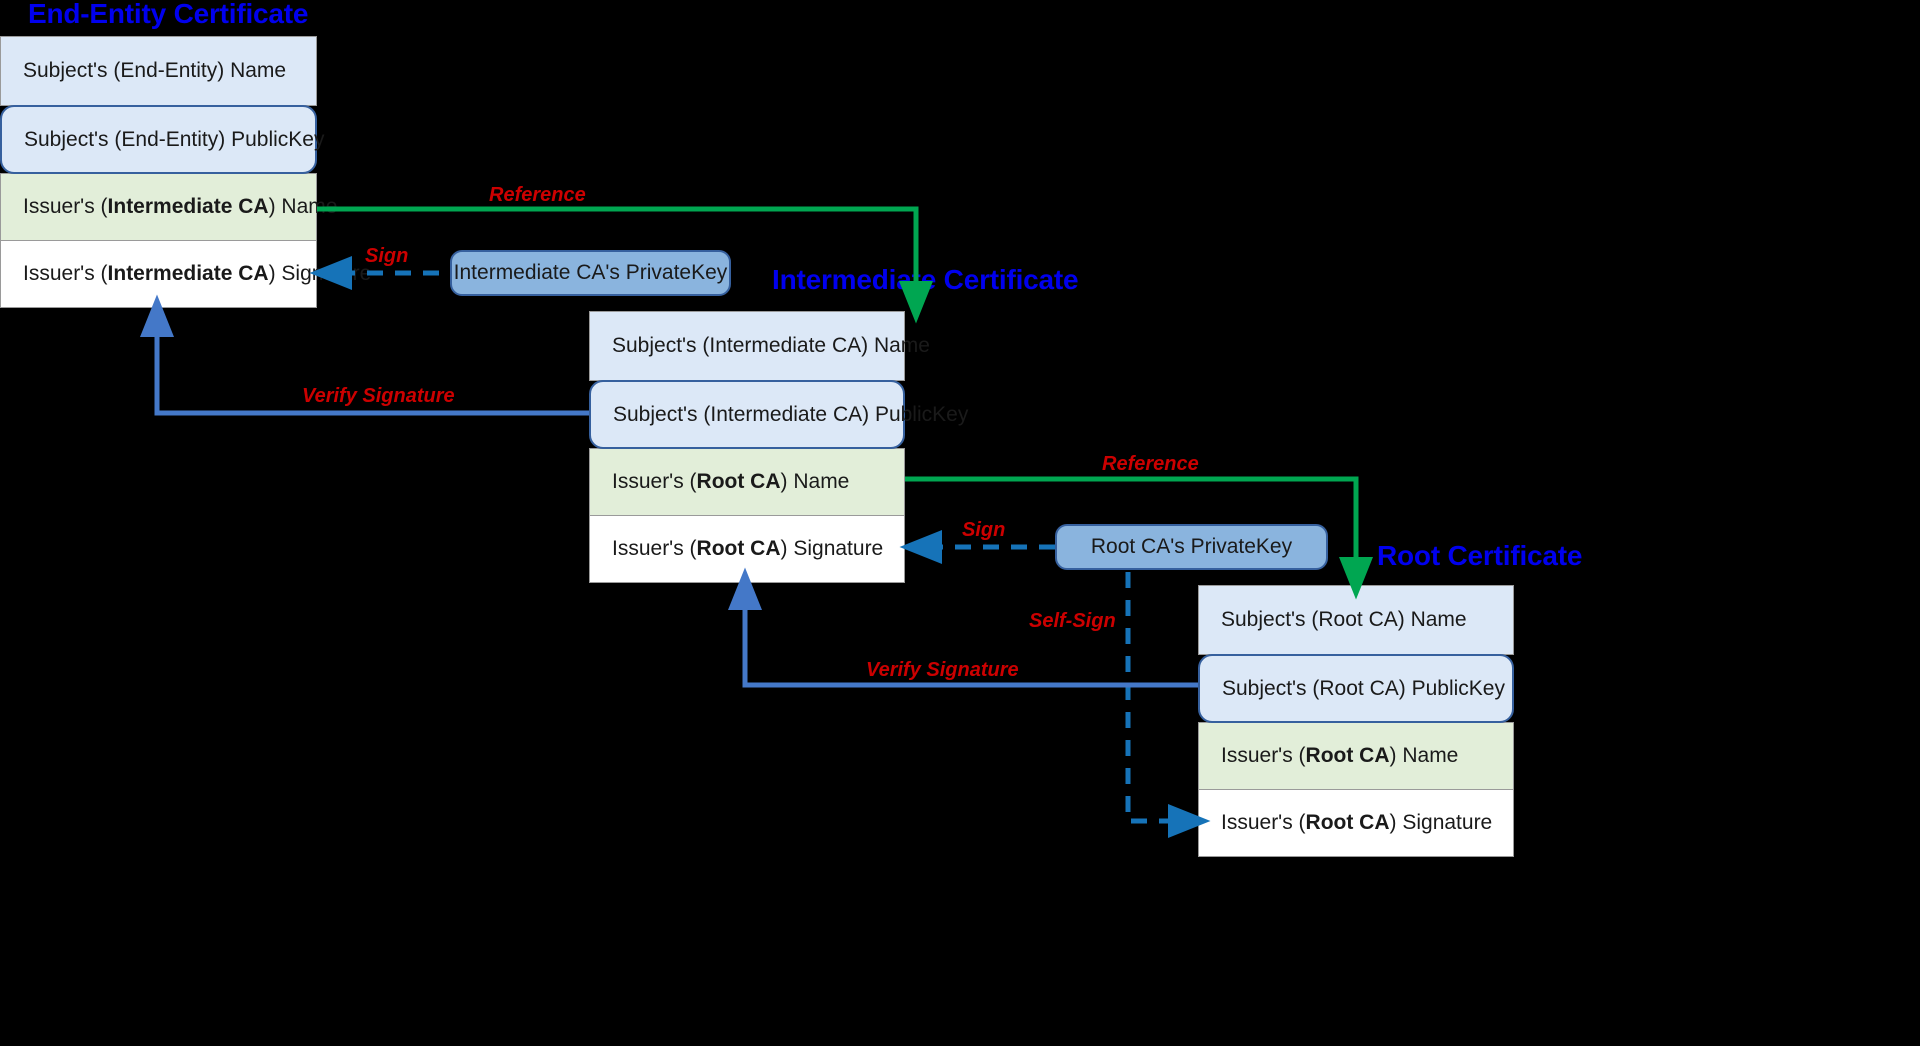 The width and height of the screenshot is (1920, 1046). What do you see at coordinates (174, 139) in the screenshot?
I see `cert-row-label: Subject's (End-Entity) PublicKey` at bounding box center [174, 139].